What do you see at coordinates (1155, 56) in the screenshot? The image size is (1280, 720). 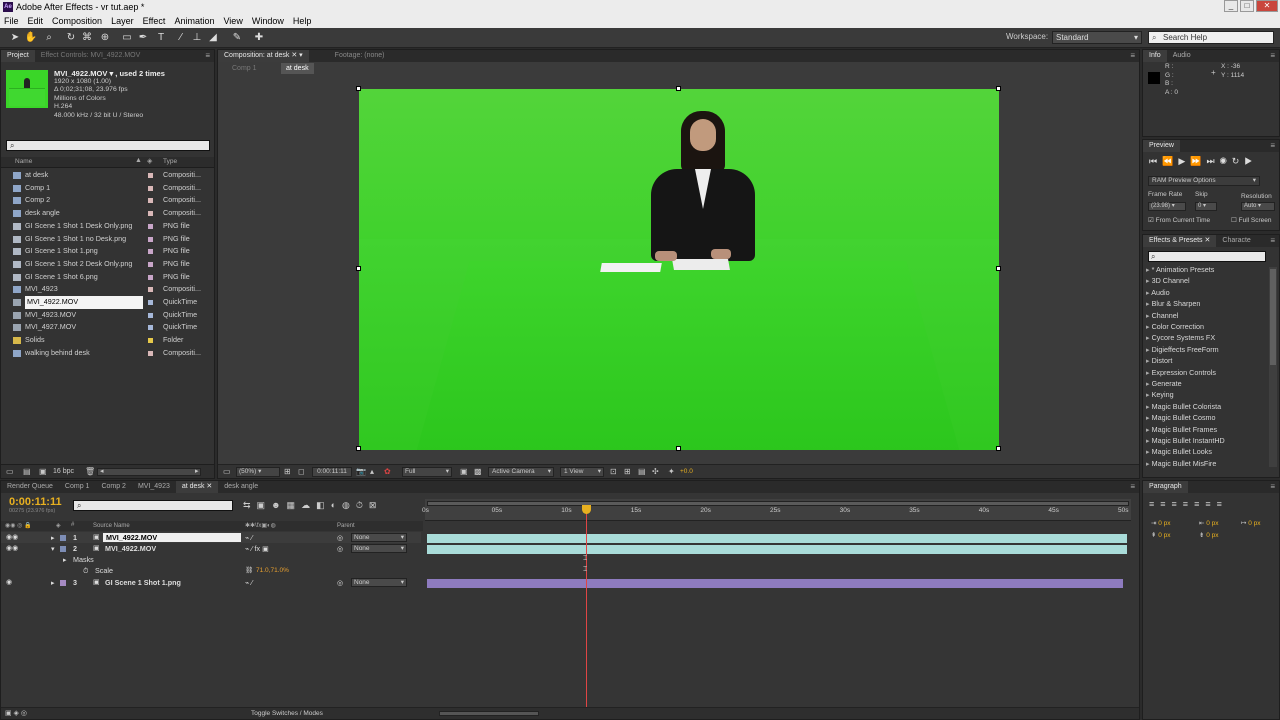 I see `tab-info: Info` at bounding box center [1155, 56].